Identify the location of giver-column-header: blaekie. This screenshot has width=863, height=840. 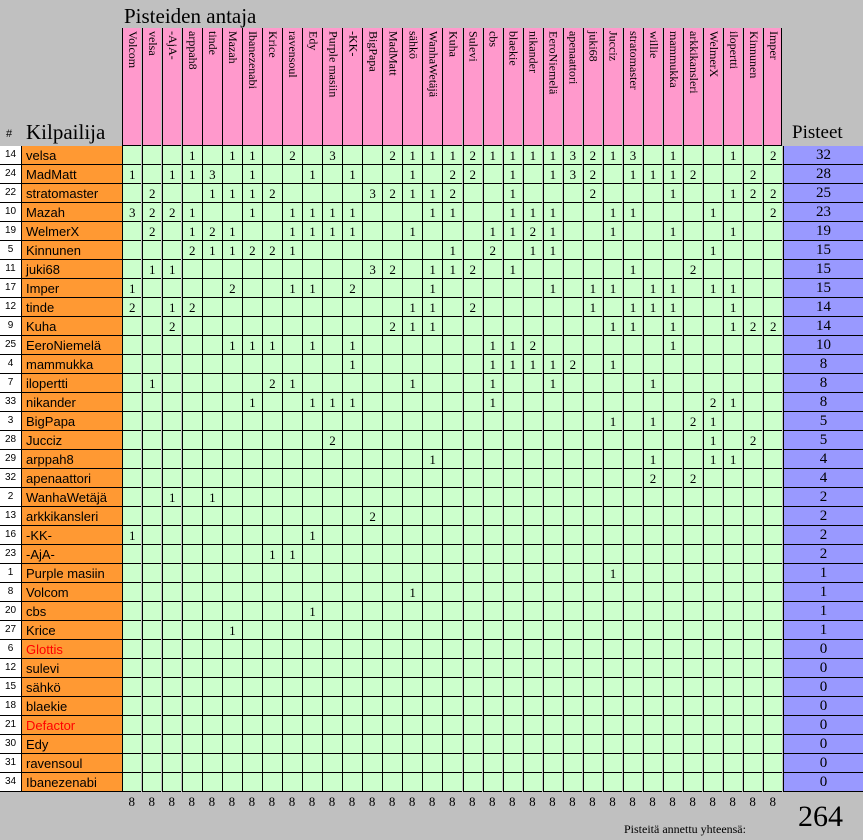
(512, 87).